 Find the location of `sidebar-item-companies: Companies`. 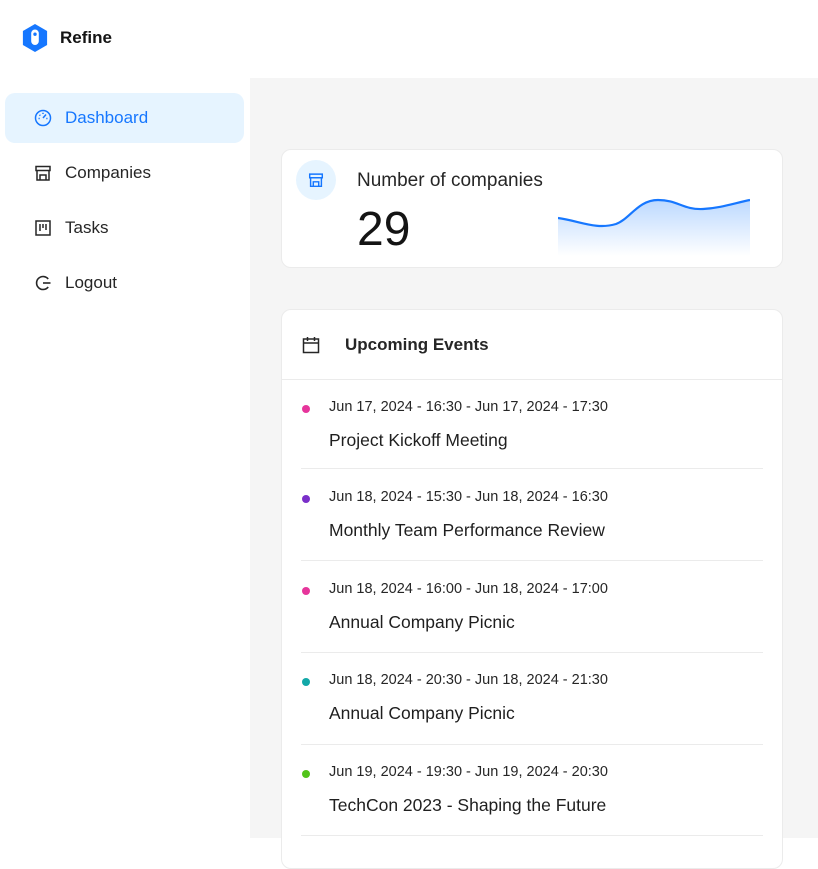

sidebar-item-companies: Companies is located at coordinates (124, 173).